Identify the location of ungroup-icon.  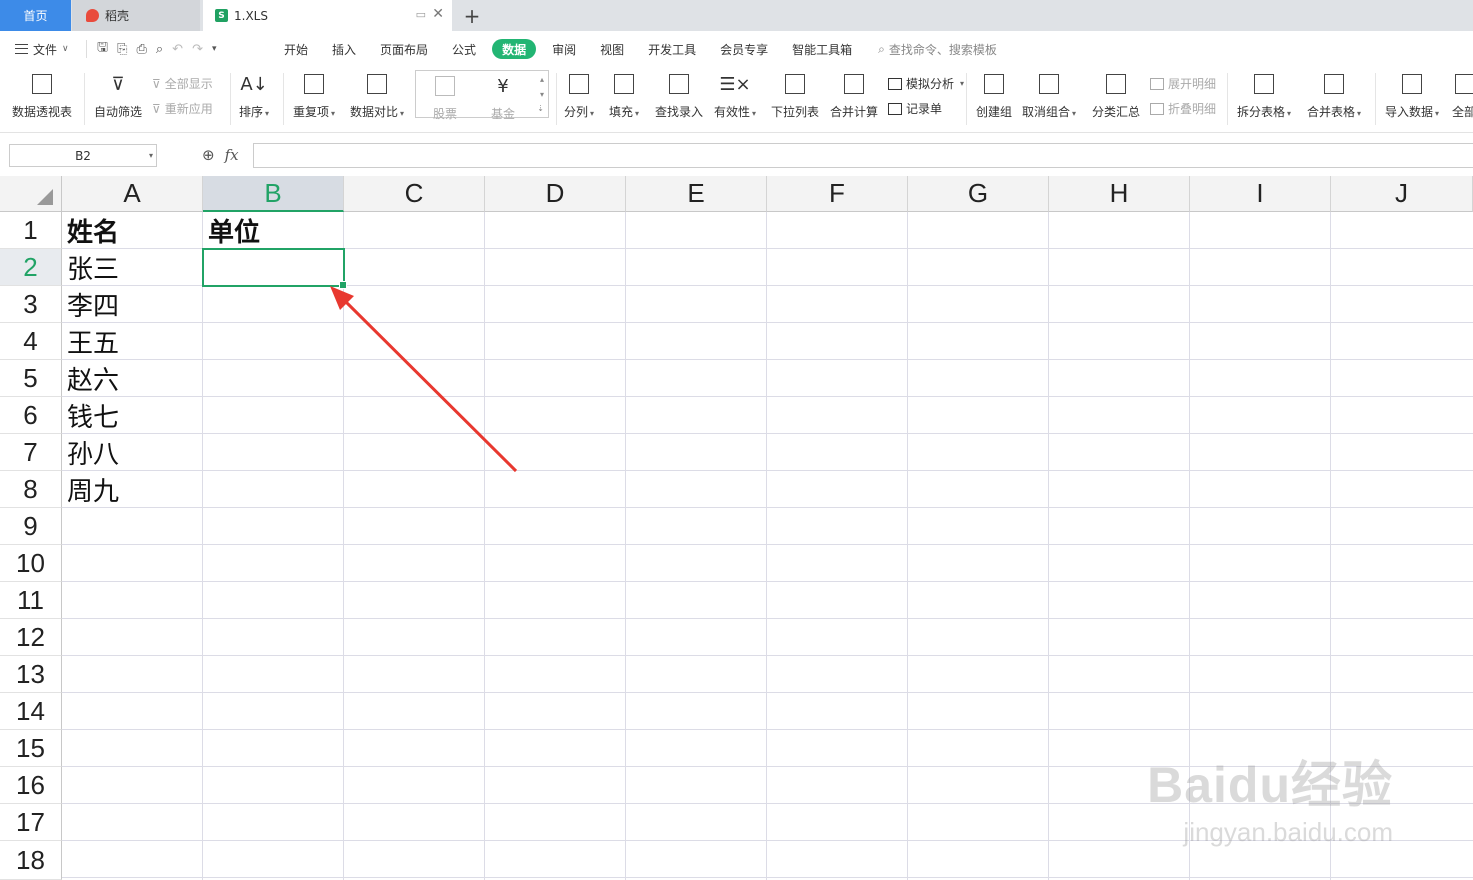
(1049, 84).